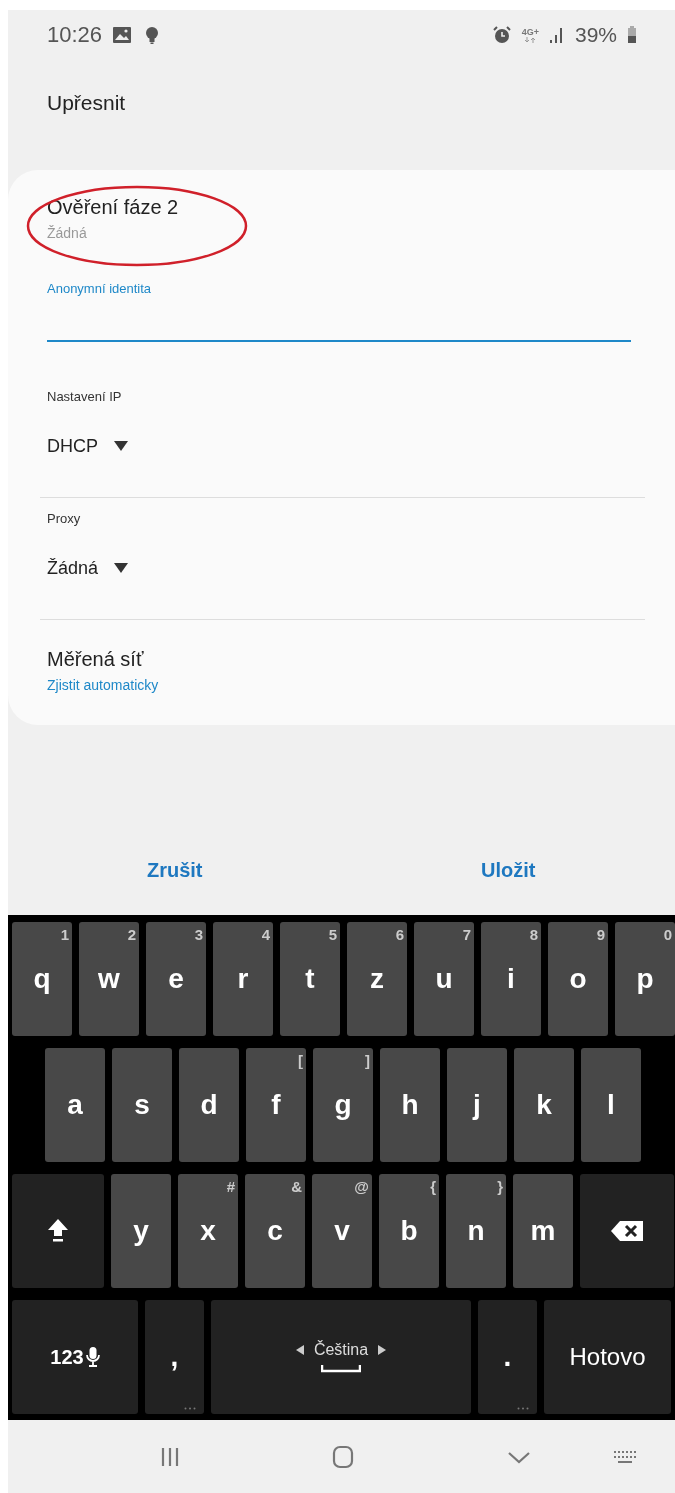 The height and width of the screenshot is (1493, 675). I want to click on keyboard-key: w 2, so click(109, 979).